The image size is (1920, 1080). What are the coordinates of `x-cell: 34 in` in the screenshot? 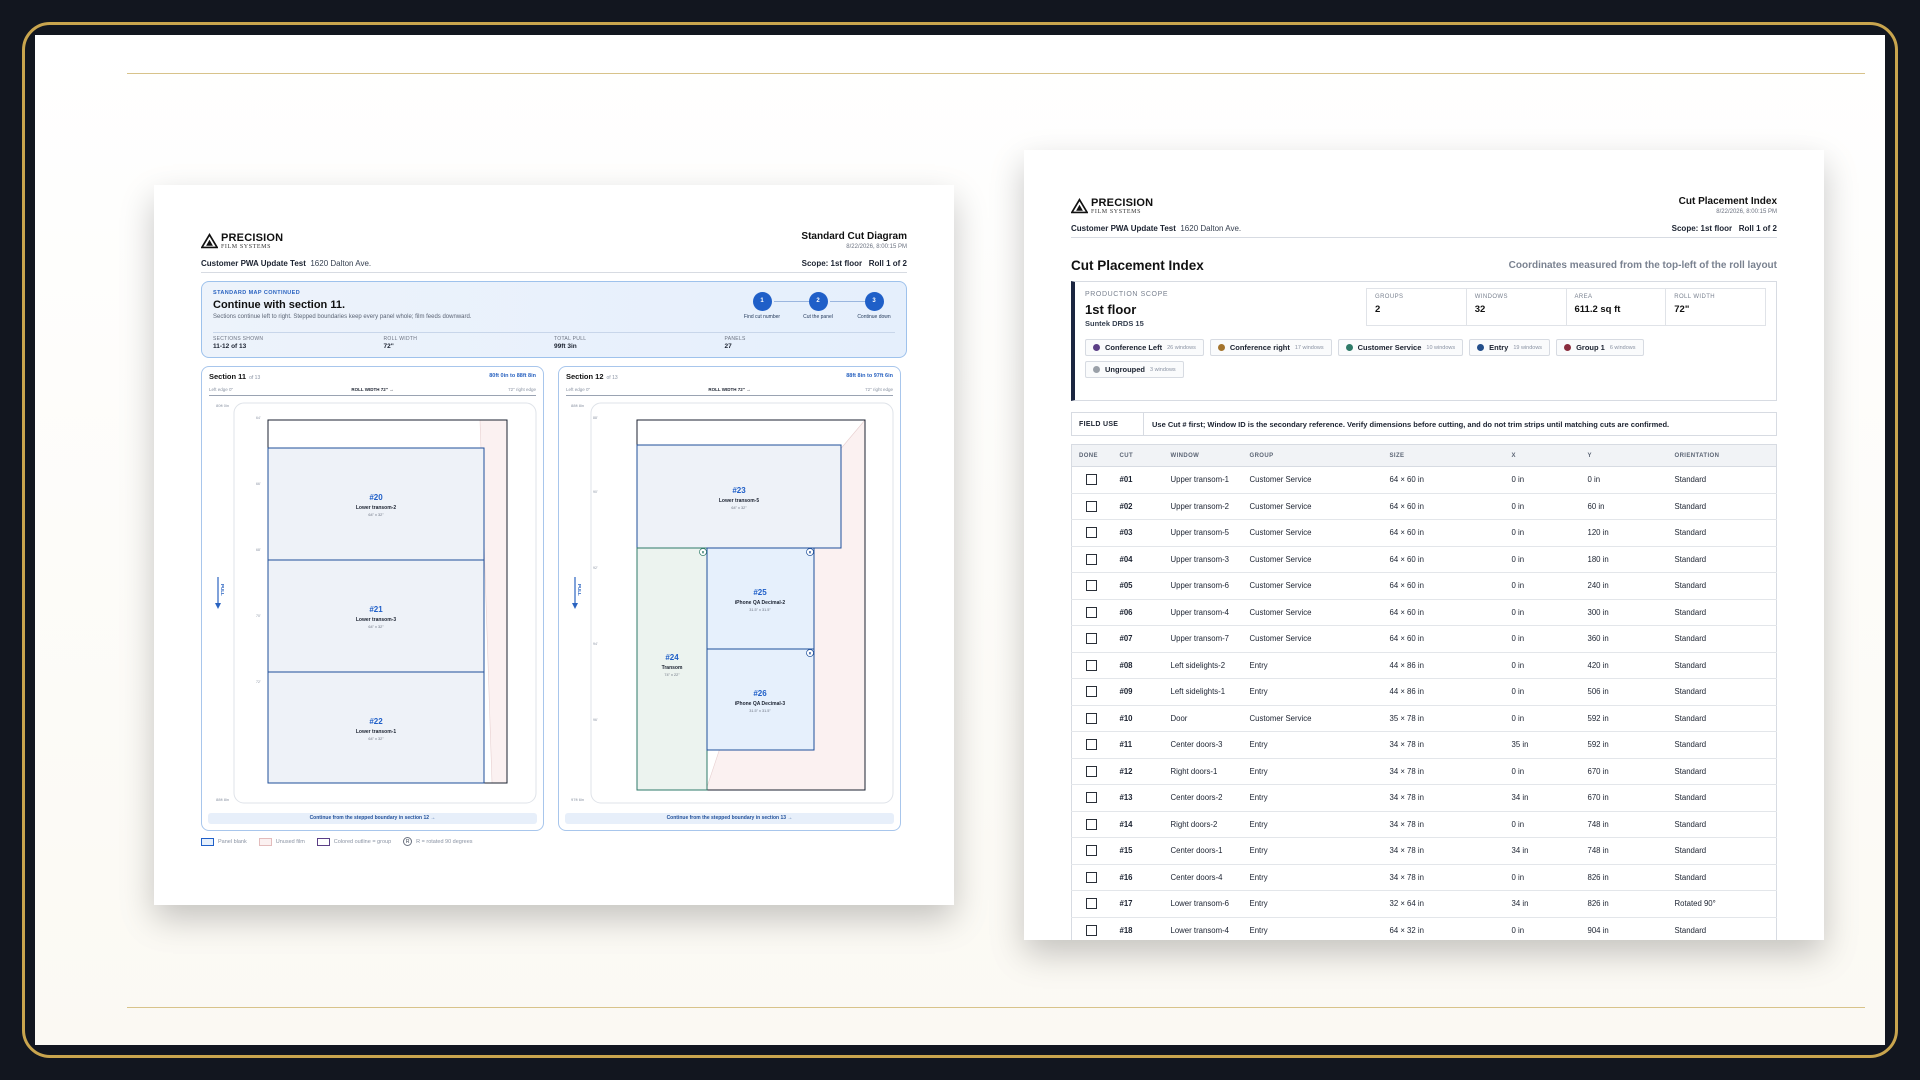 It's located at (1542, 798).